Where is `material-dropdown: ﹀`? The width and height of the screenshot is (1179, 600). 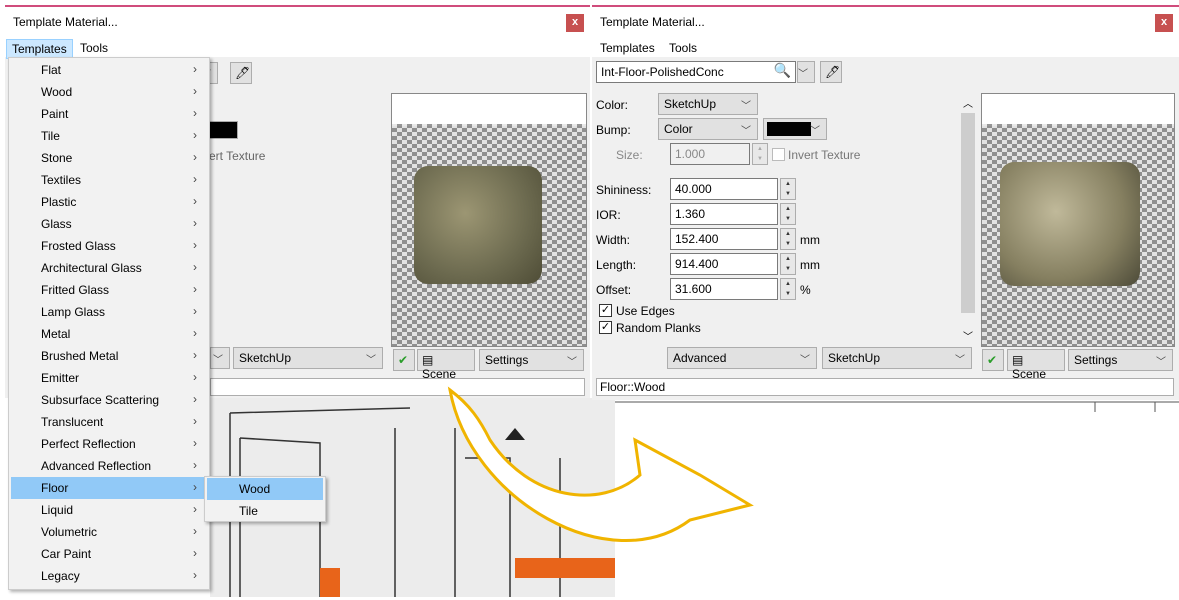
material-dropdown: ﹀ is located at coordinates (806, 72).